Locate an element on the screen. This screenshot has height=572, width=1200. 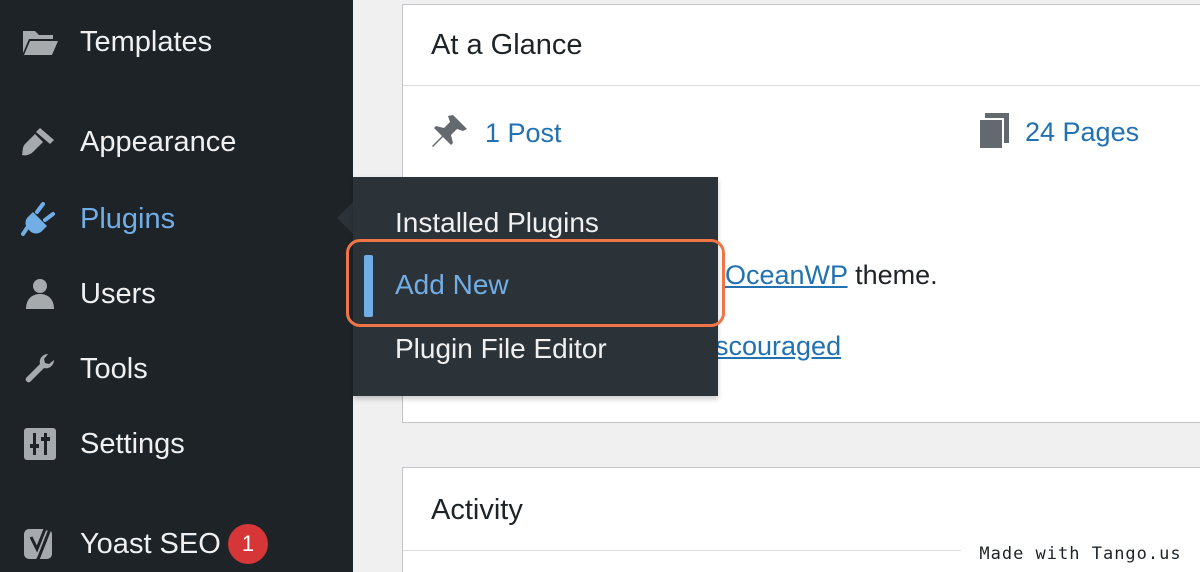
sidebar-item-users: Users is located at coordinates (176, 294).